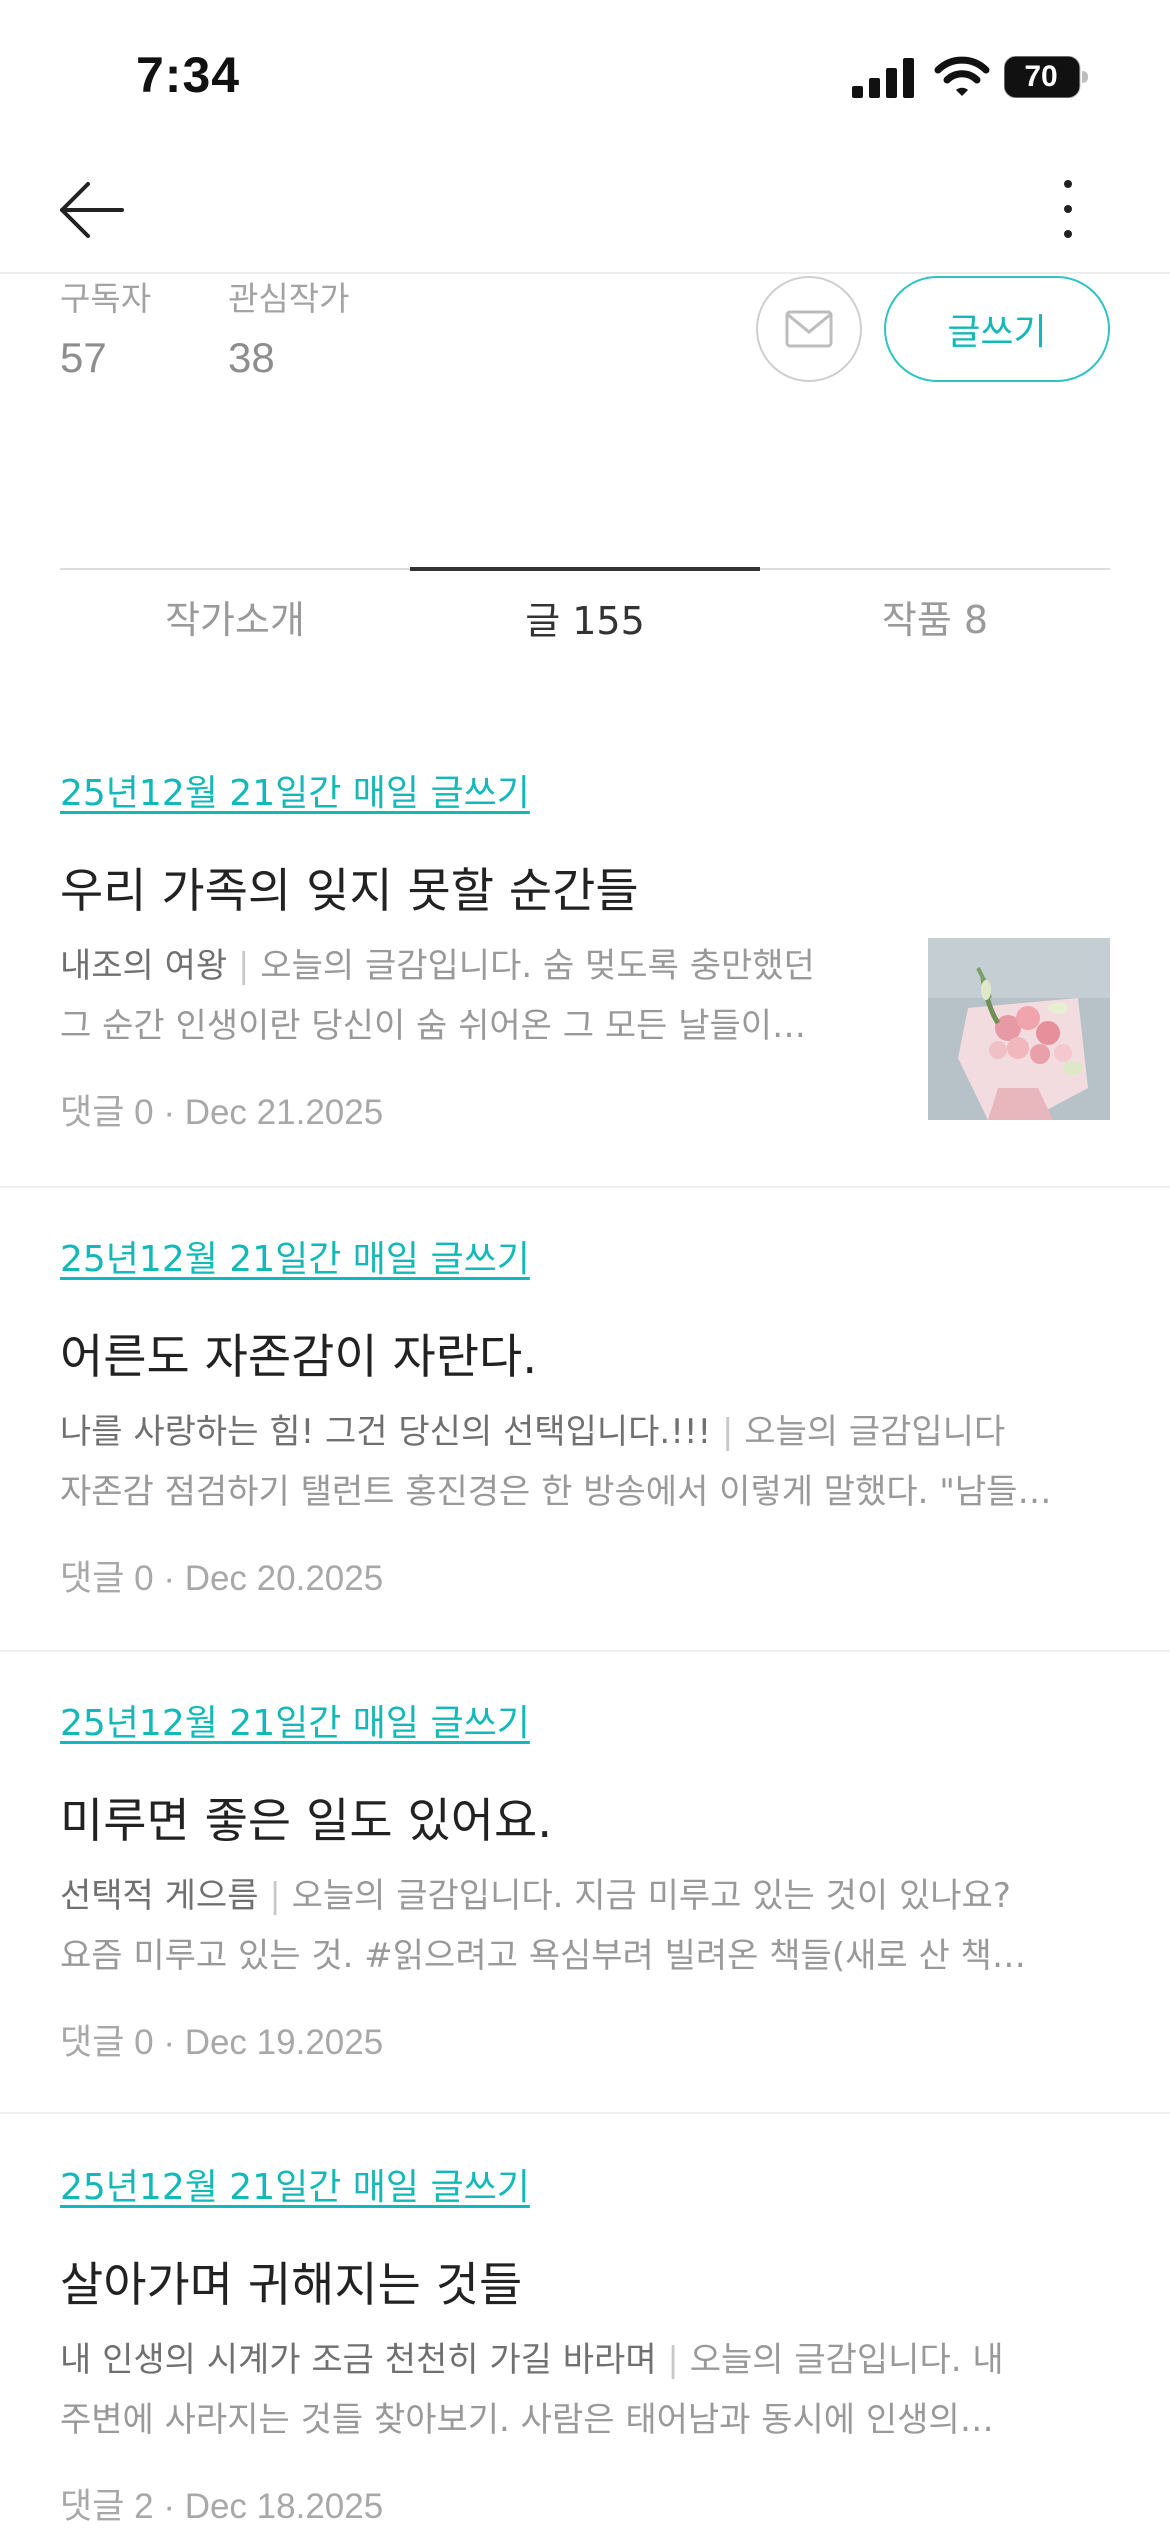 This screenshot has width=1170, height=2532. What do you see at coordinates (532, 966) in the screenshot?
I see `excerpt-text: 오늘의 글감입니다. 숨 멎도록 충만했던` at bounding box center [532, 966].